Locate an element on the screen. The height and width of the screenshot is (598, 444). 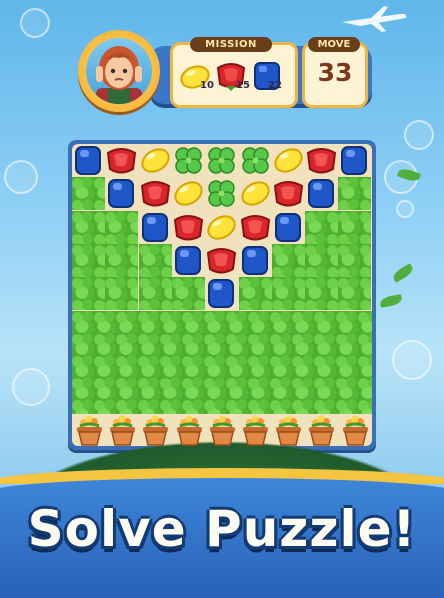
lemon-goal-count: 10 is located at coordinates (207, 85).